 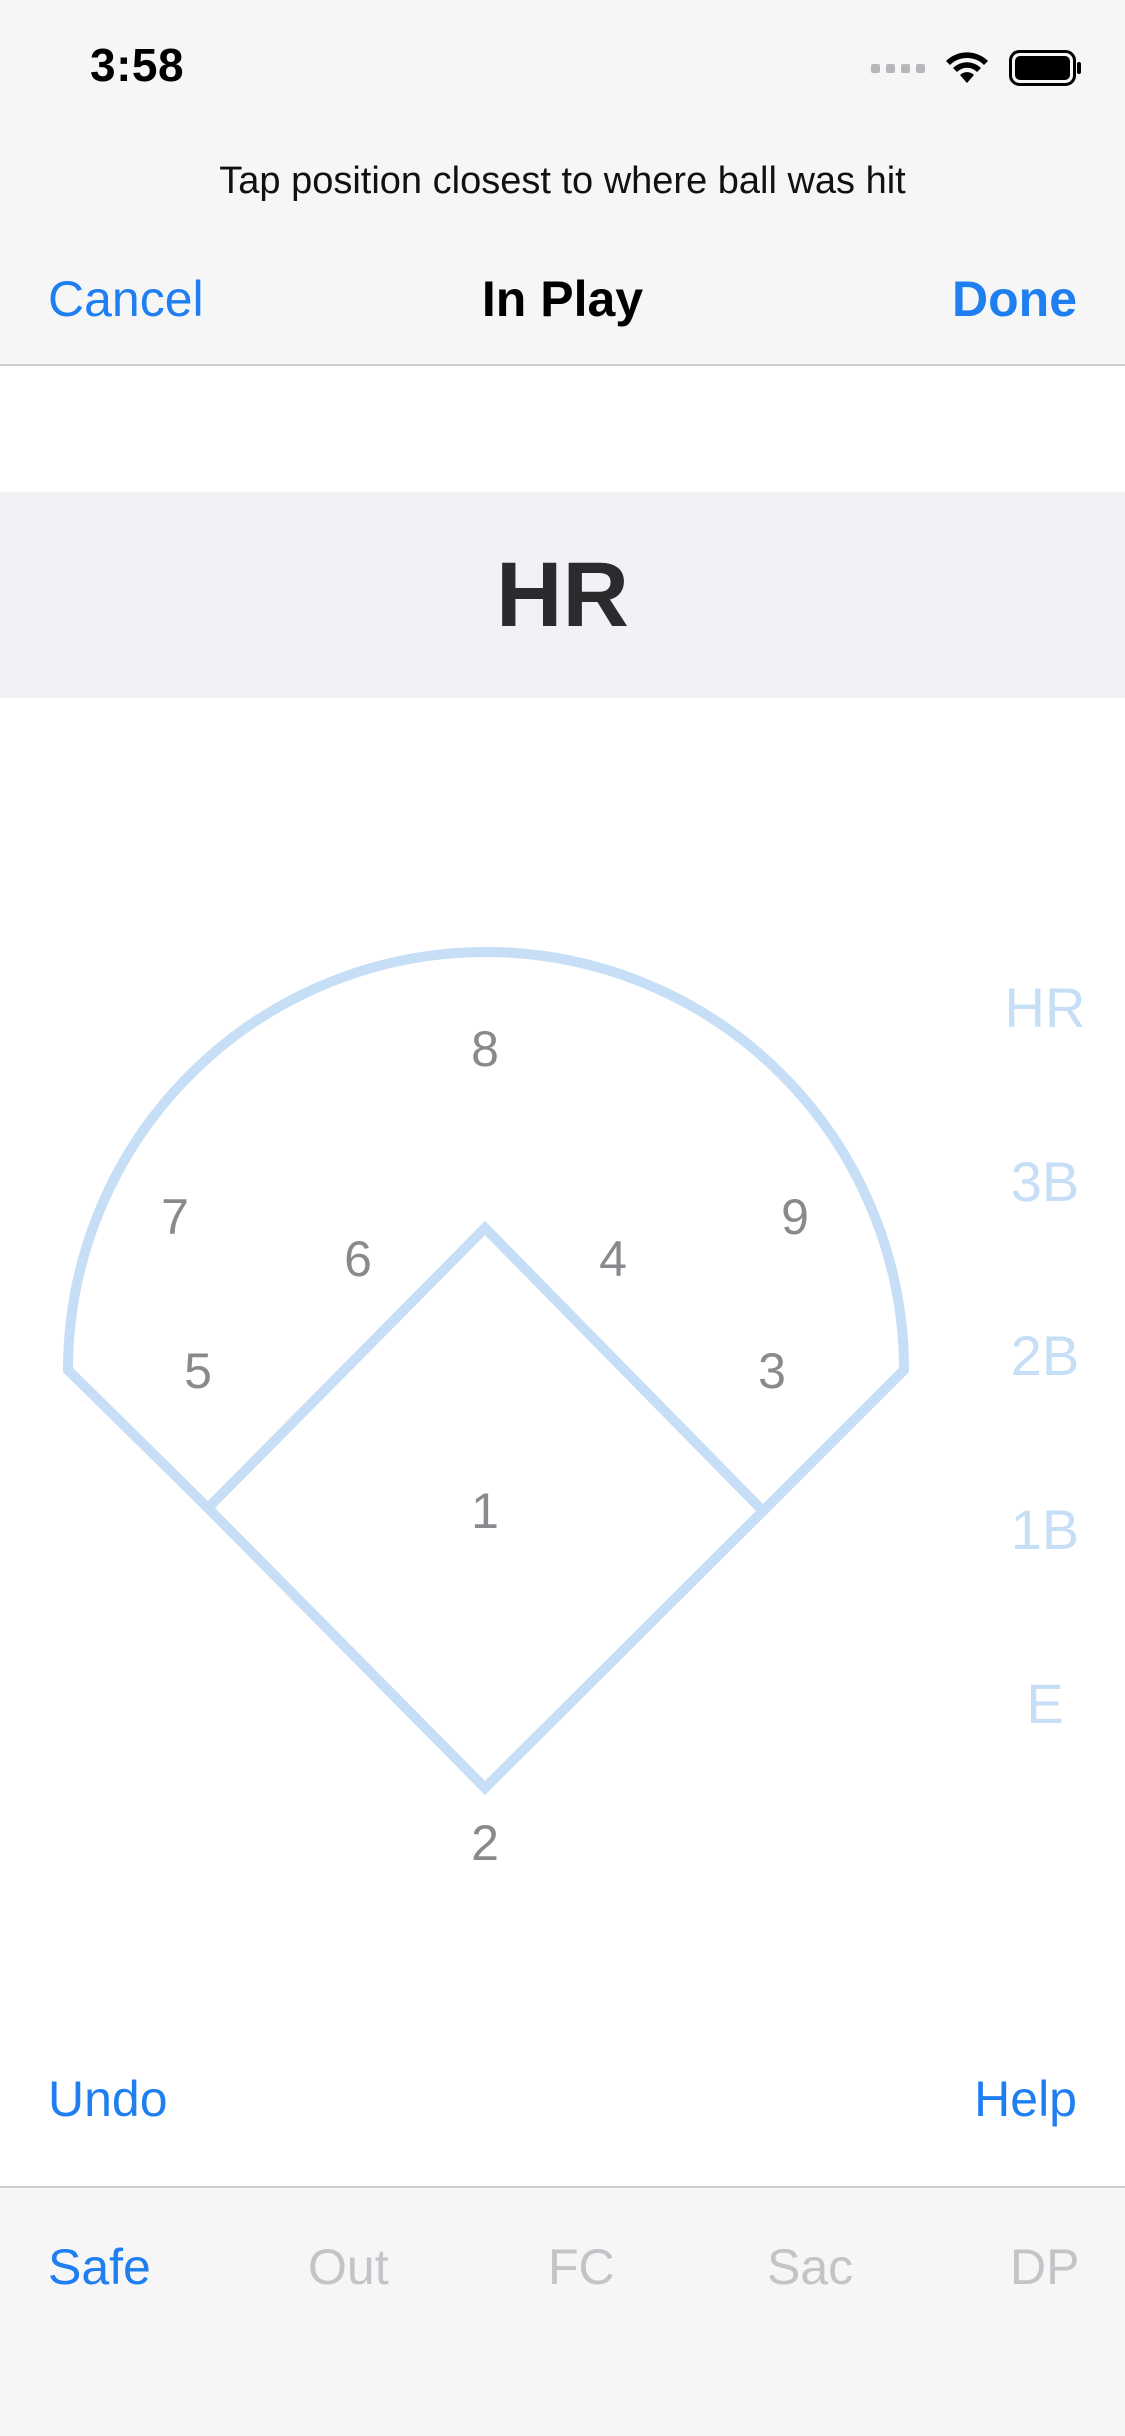 What do you see at coordinates (137, 65) in the screenshot?
I see `status-time: 3:58` at bounding box center [137, 65].